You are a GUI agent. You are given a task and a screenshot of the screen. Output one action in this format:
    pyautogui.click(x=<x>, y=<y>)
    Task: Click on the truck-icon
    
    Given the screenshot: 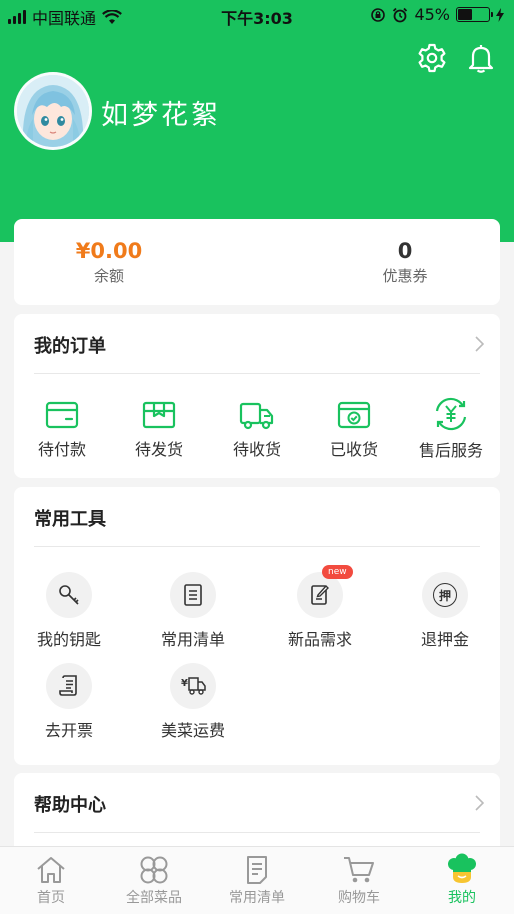 What is the action you would take?
    pyautogui.click(x=256, y=416)
    